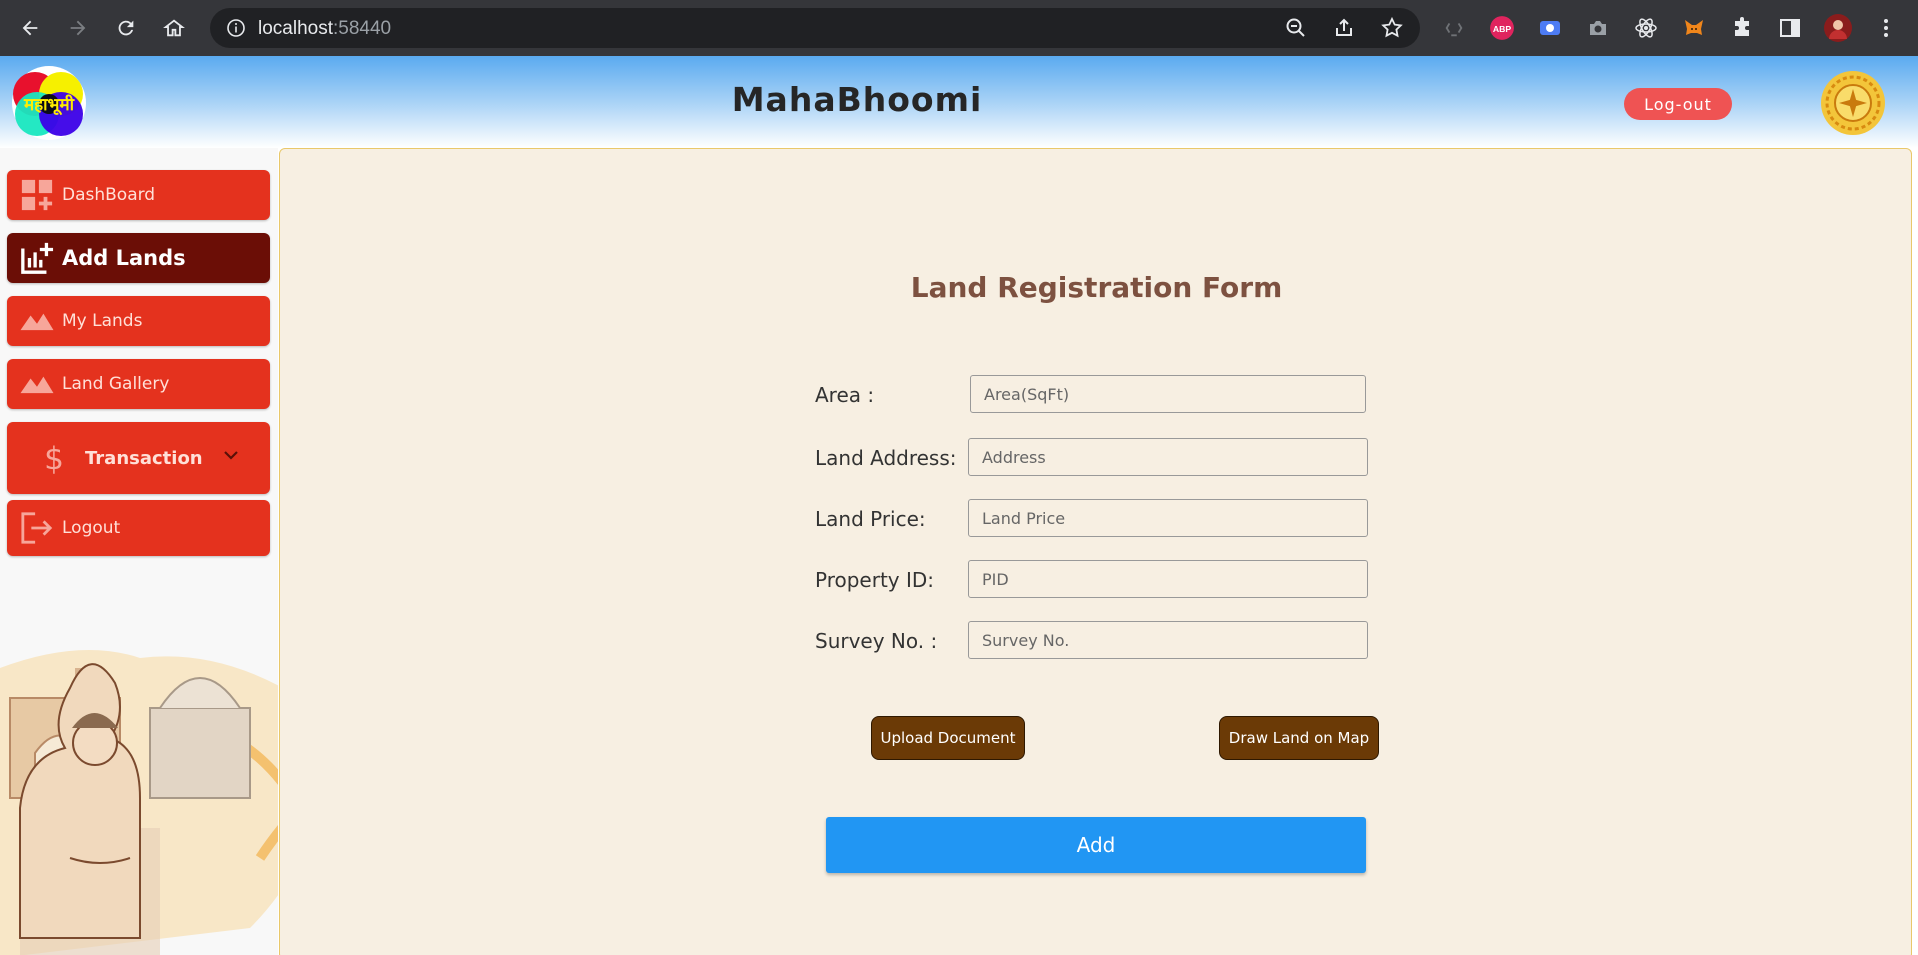 Image resolution: width=1918 pixels, height=955 pixels. I want to click on land-price-input, so click(1168, 518).